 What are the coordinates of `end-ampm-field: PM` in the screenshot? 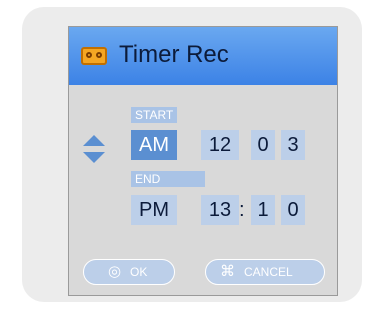 It's located at (154, 210).